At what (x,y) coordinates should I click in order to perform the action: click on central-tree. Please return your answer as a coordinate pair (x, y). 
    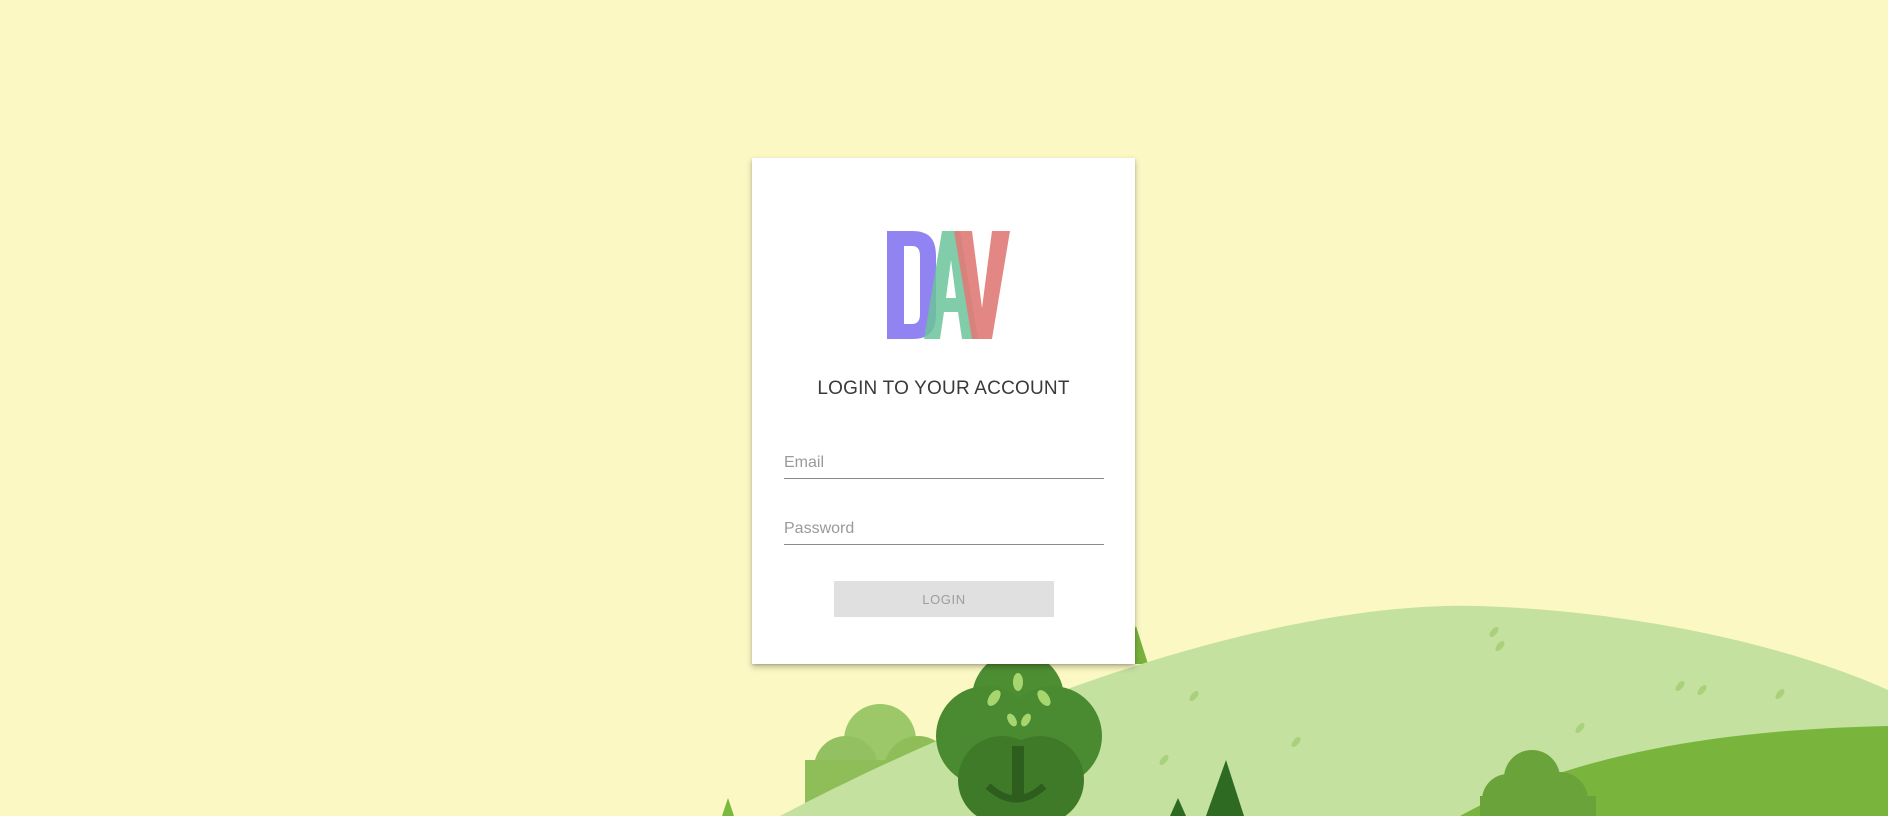
    Looking at the image, I should click on (1019, 734).